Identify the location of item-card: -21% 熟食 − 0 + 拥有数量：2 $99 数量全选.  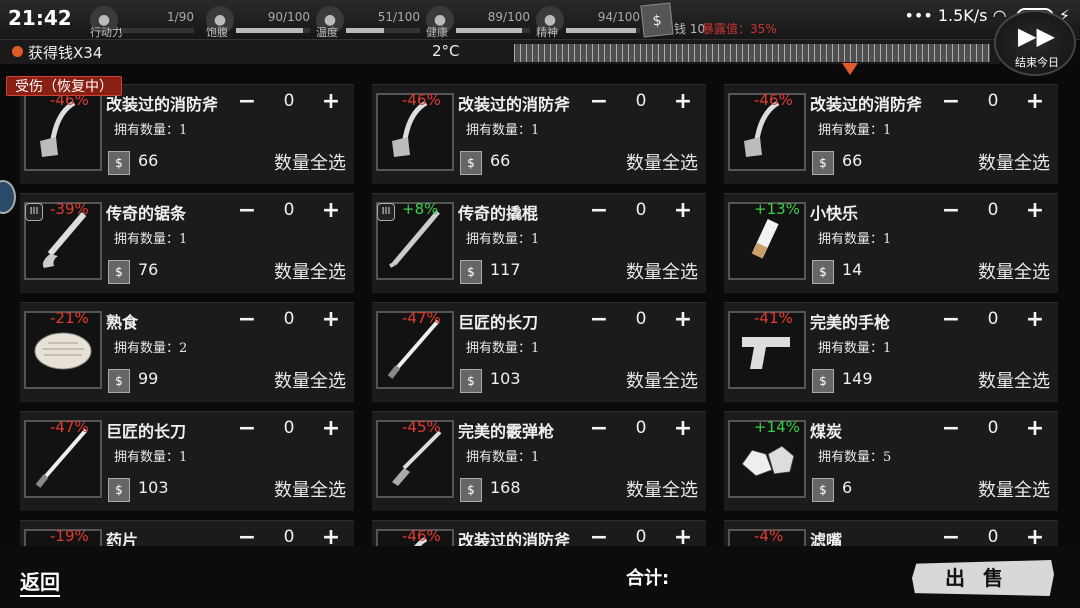
(187, 352).